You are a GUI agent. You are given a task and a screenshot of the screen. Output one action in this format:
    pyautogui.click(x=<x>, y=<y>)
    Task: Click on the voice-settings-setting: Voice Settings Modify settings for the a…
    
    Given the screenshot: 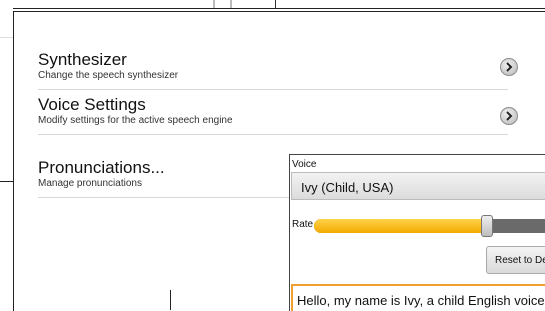 What is the action you would take?
    pyautogui.click(x=278, y=112)
    